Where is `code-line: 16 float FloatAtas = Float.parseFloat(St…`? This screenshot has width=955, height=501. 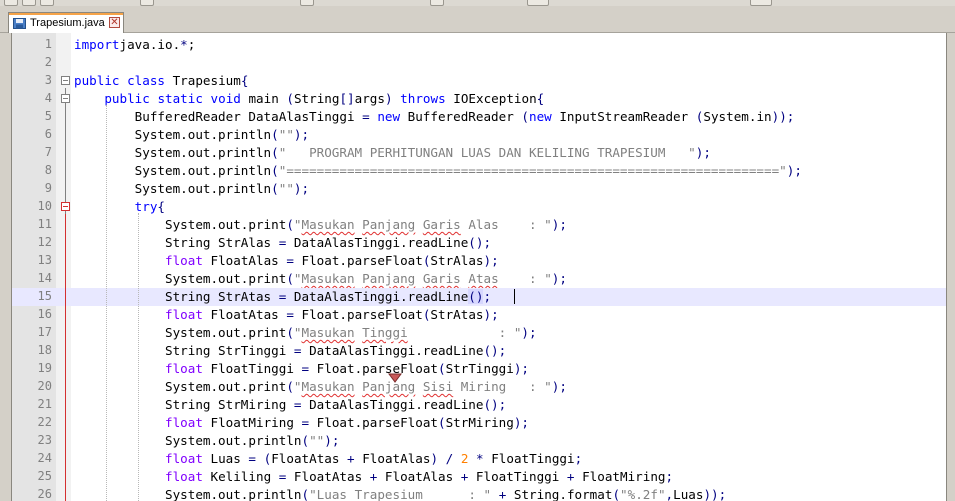 code-line: 16 float FloatAtas = Float.parseFloat(St… is located at coordinates (479, 315).